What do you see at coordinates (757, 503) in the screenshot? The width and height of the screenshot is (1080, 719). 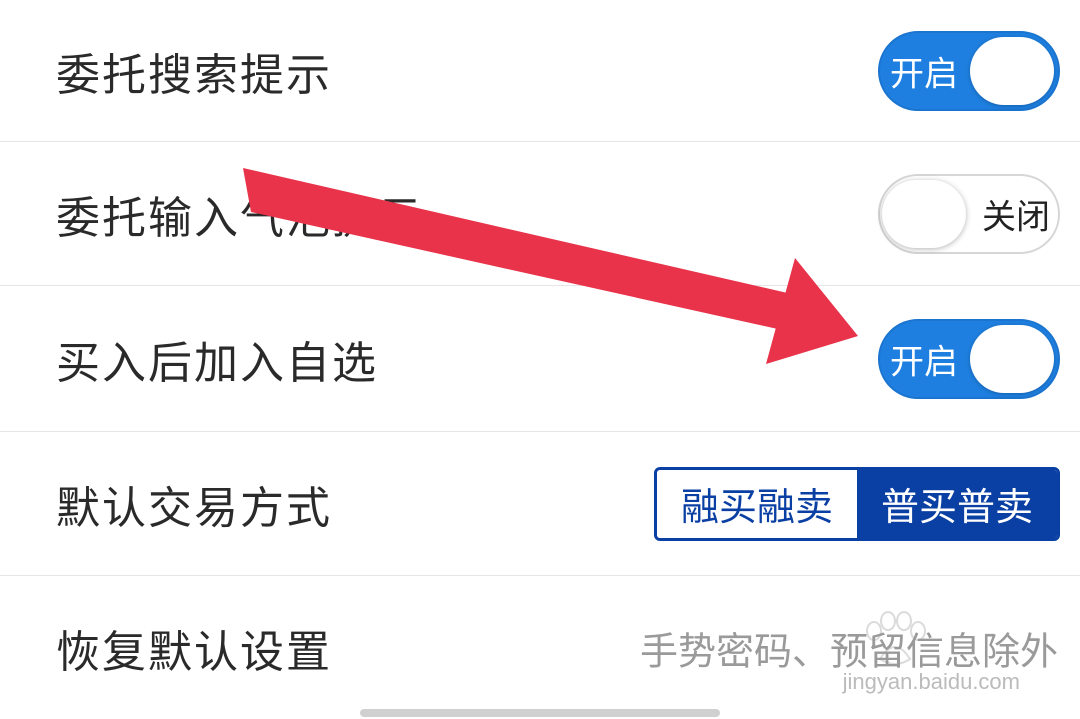 I see `segment-margin-trade: 融买融卖` at bounding box center [757, 503].